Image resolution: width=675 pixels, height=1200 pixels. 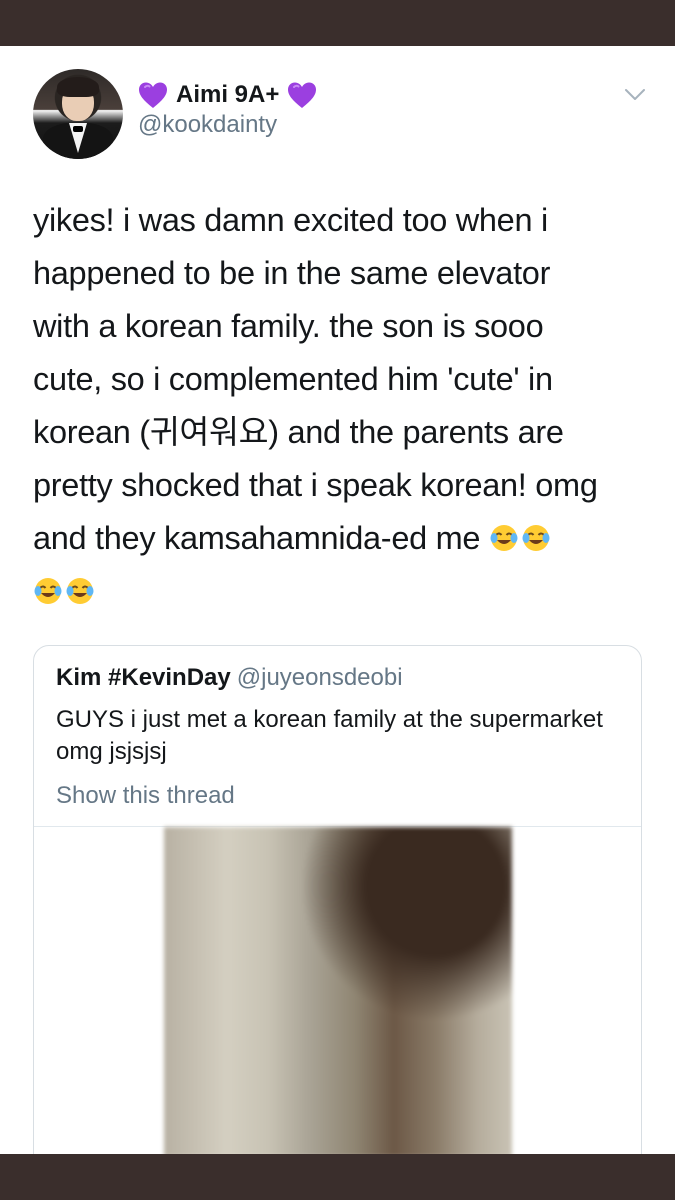 I want to click on tweet-line: pretty shocked that i speak korean! omg, so click(x=315, y=485).